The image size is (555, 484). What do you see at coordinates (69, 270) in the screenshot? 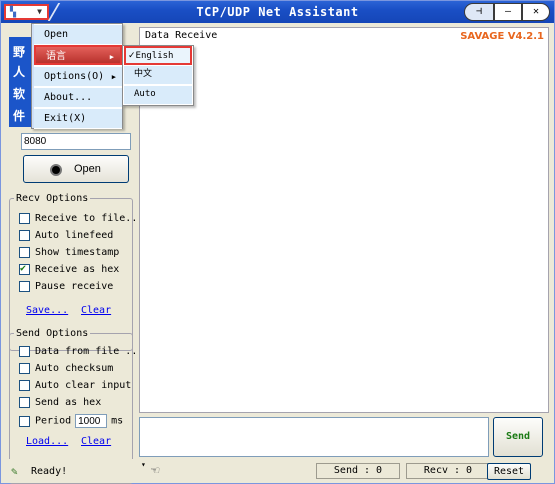
I see `option-receive-as-hex: Receive as hex` at bounding box center [69, 270].